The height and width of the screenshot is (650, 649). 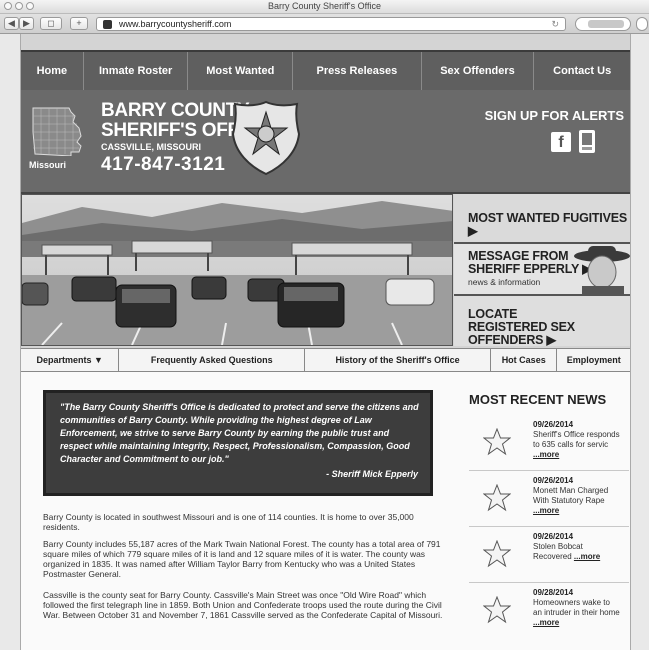 What do you see at coordinates (70, 360) in the screenshot?
I see `subnav-departments: Departments ▼` at bounding box center [70, 360].